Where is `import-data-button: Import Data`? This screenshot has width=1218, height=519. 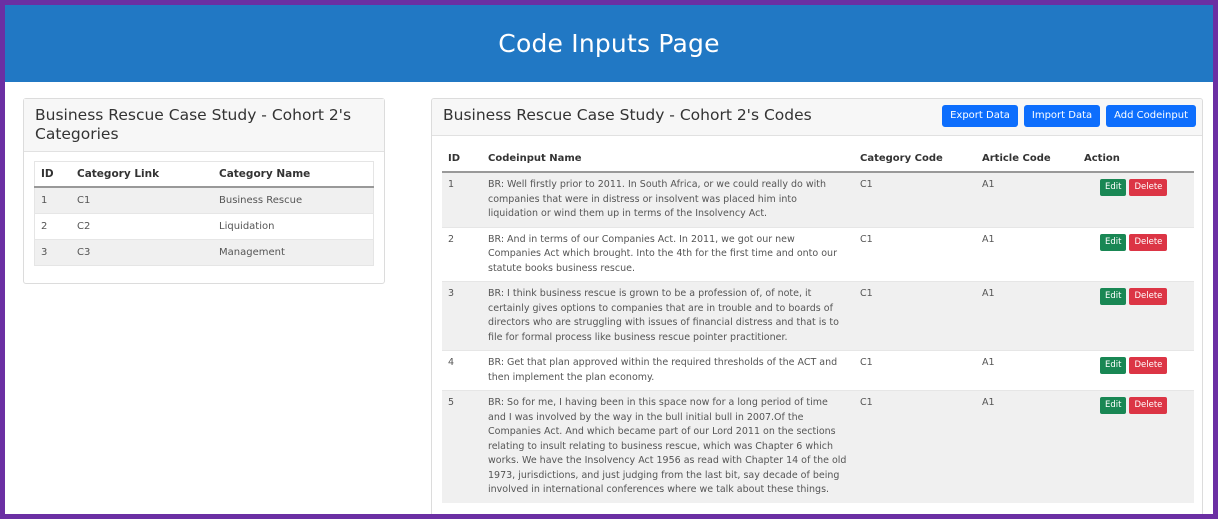 import-data-button: Import Data is located at coordinates (1062, 116).